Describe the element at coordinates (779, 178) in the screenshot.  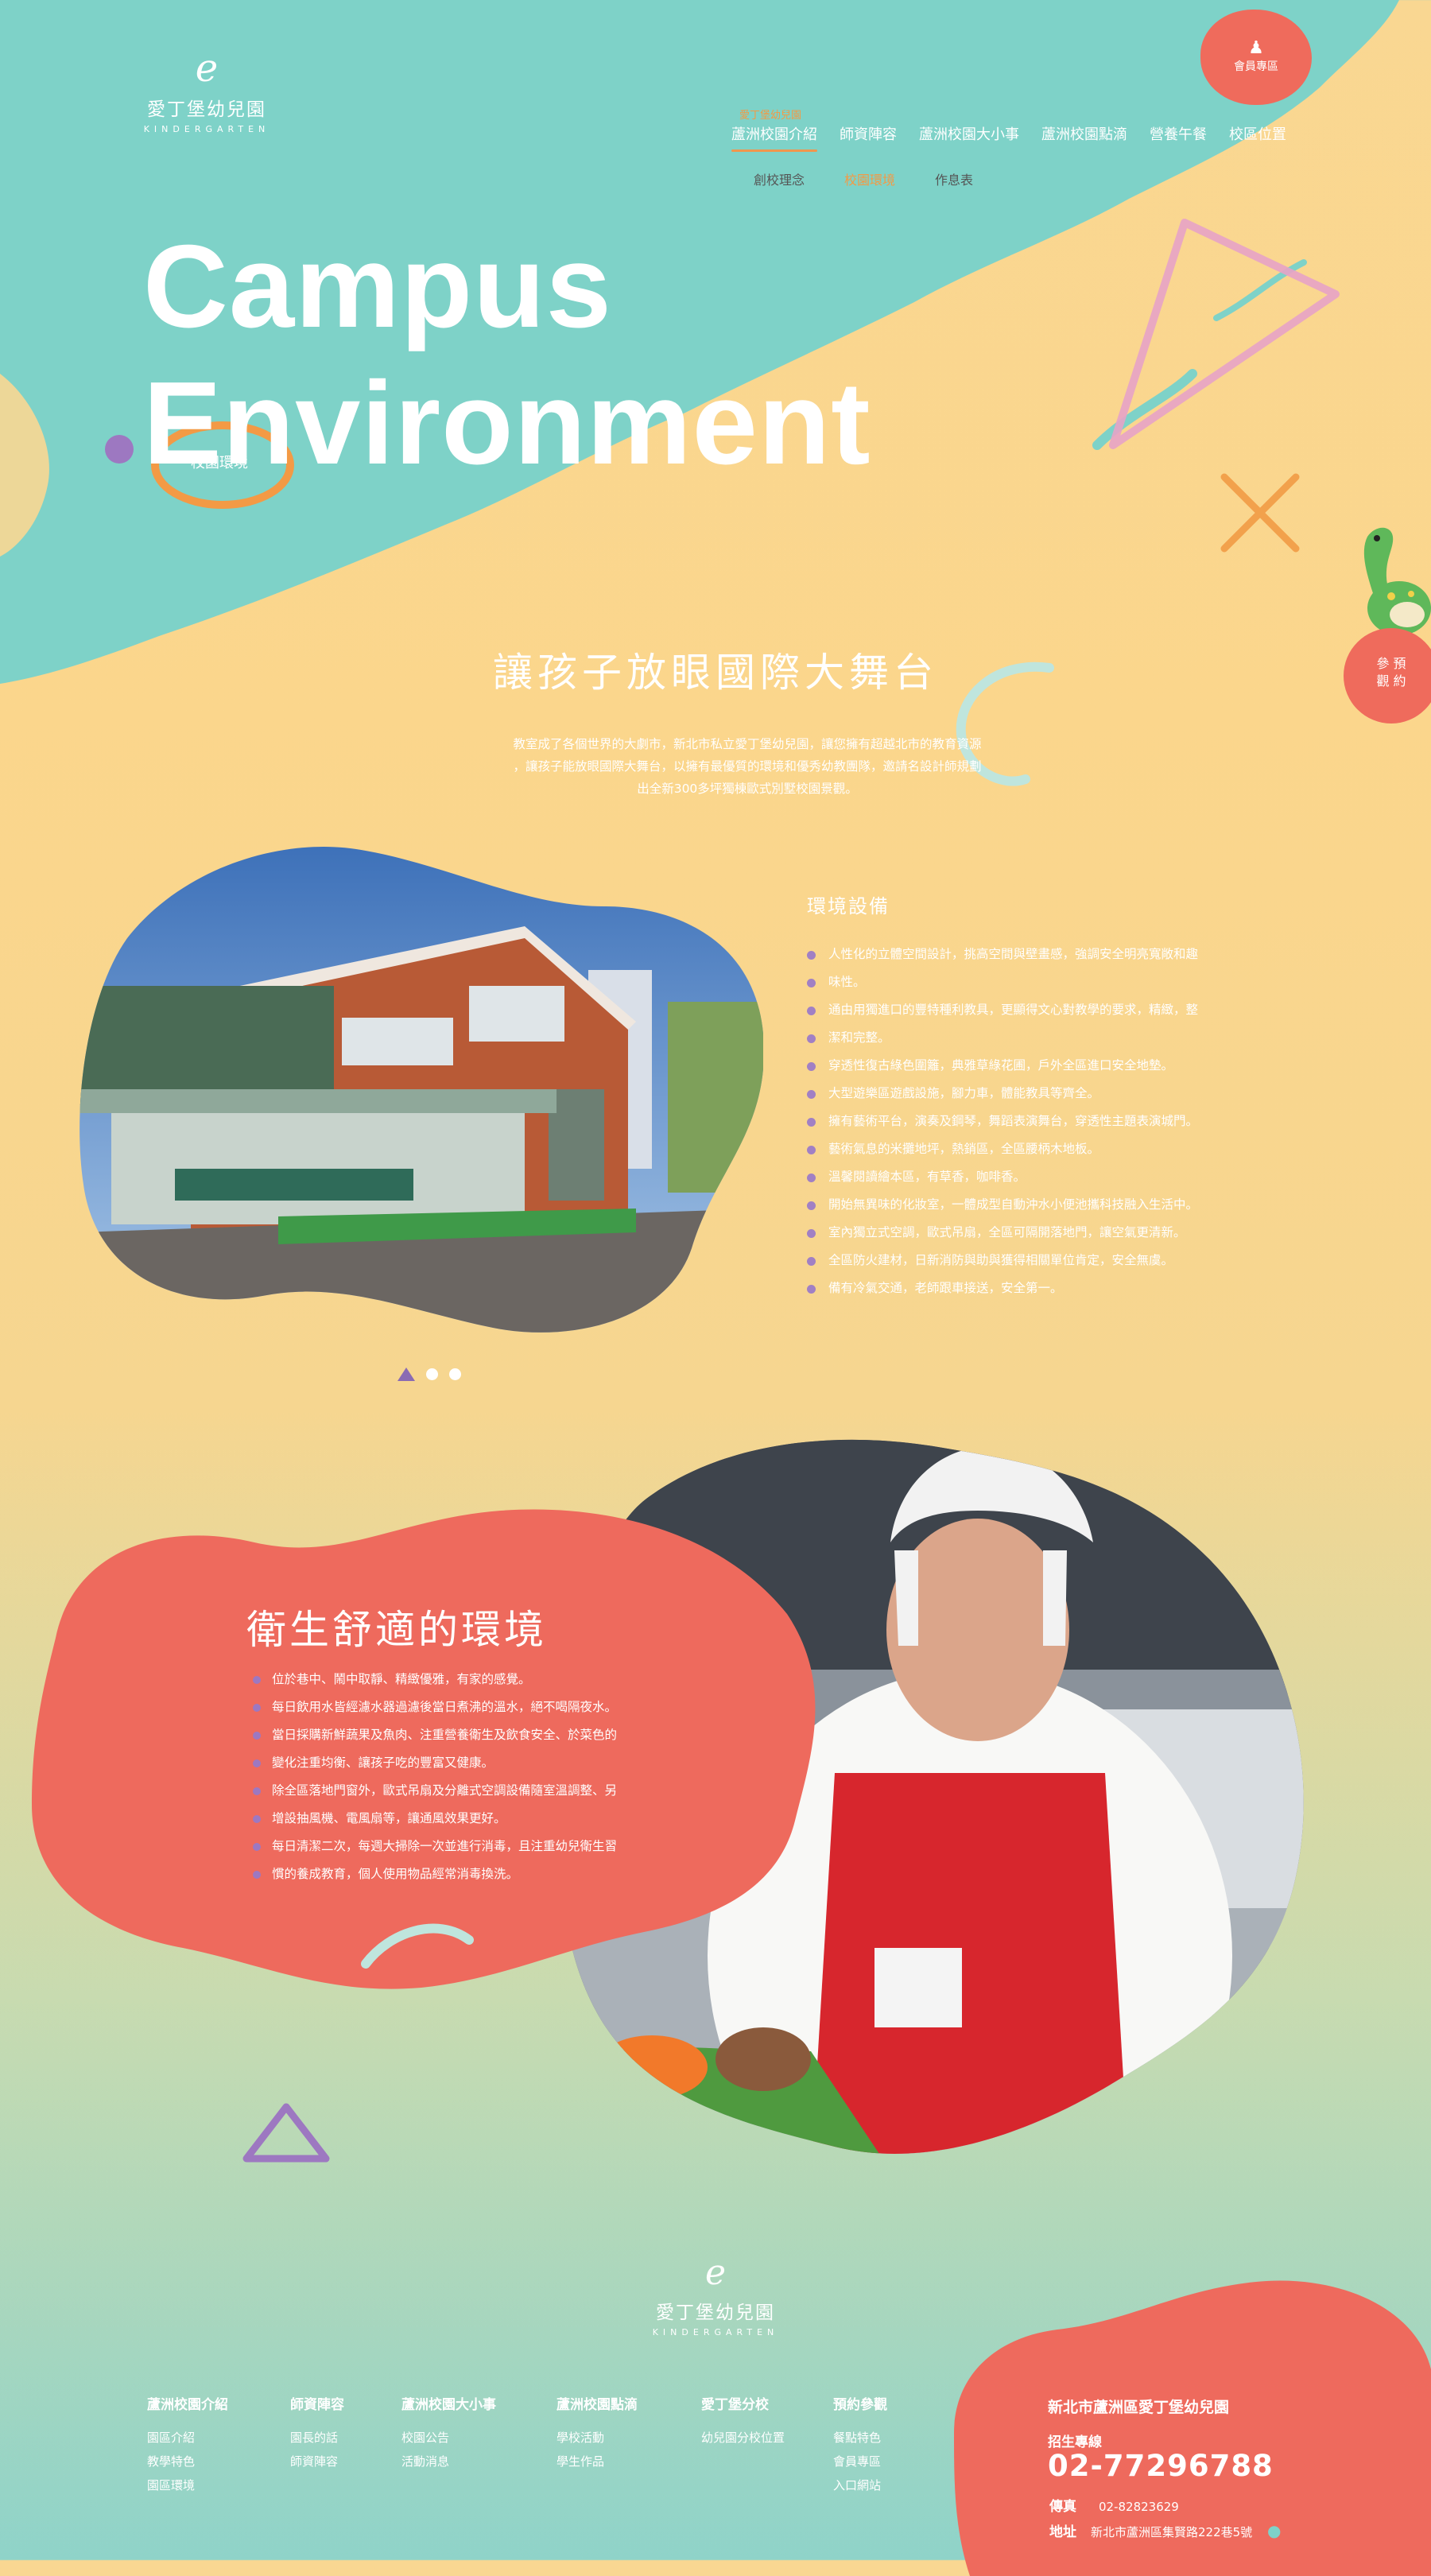
I see `subnav-item-philosophy: 創校理念` at that location.